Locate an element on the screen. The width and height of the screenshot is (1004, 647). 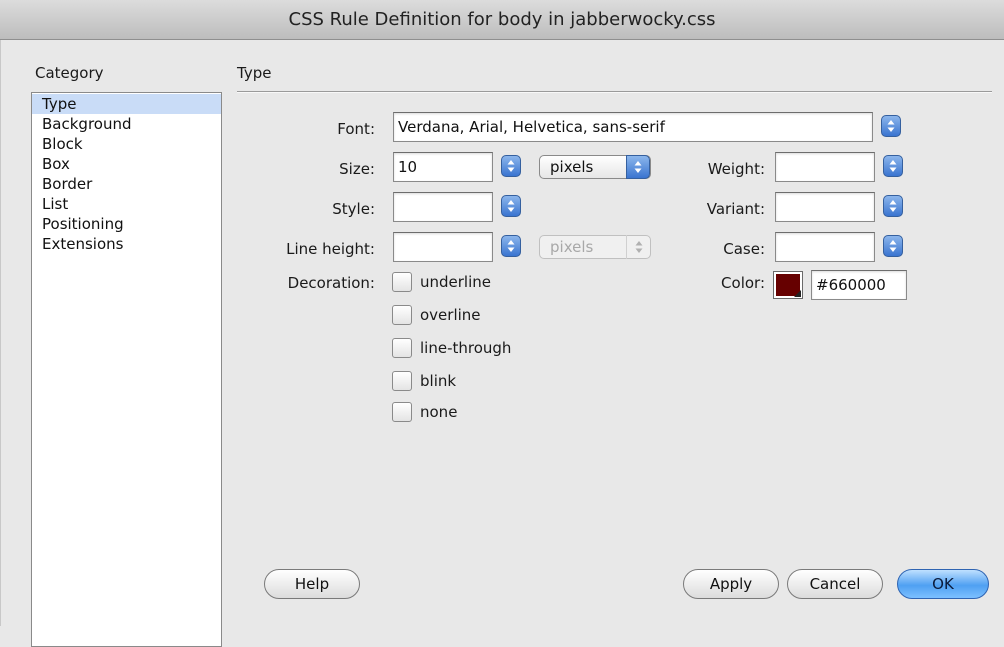
category-item-positioning: Positioning is located at coordinates (126, 224).